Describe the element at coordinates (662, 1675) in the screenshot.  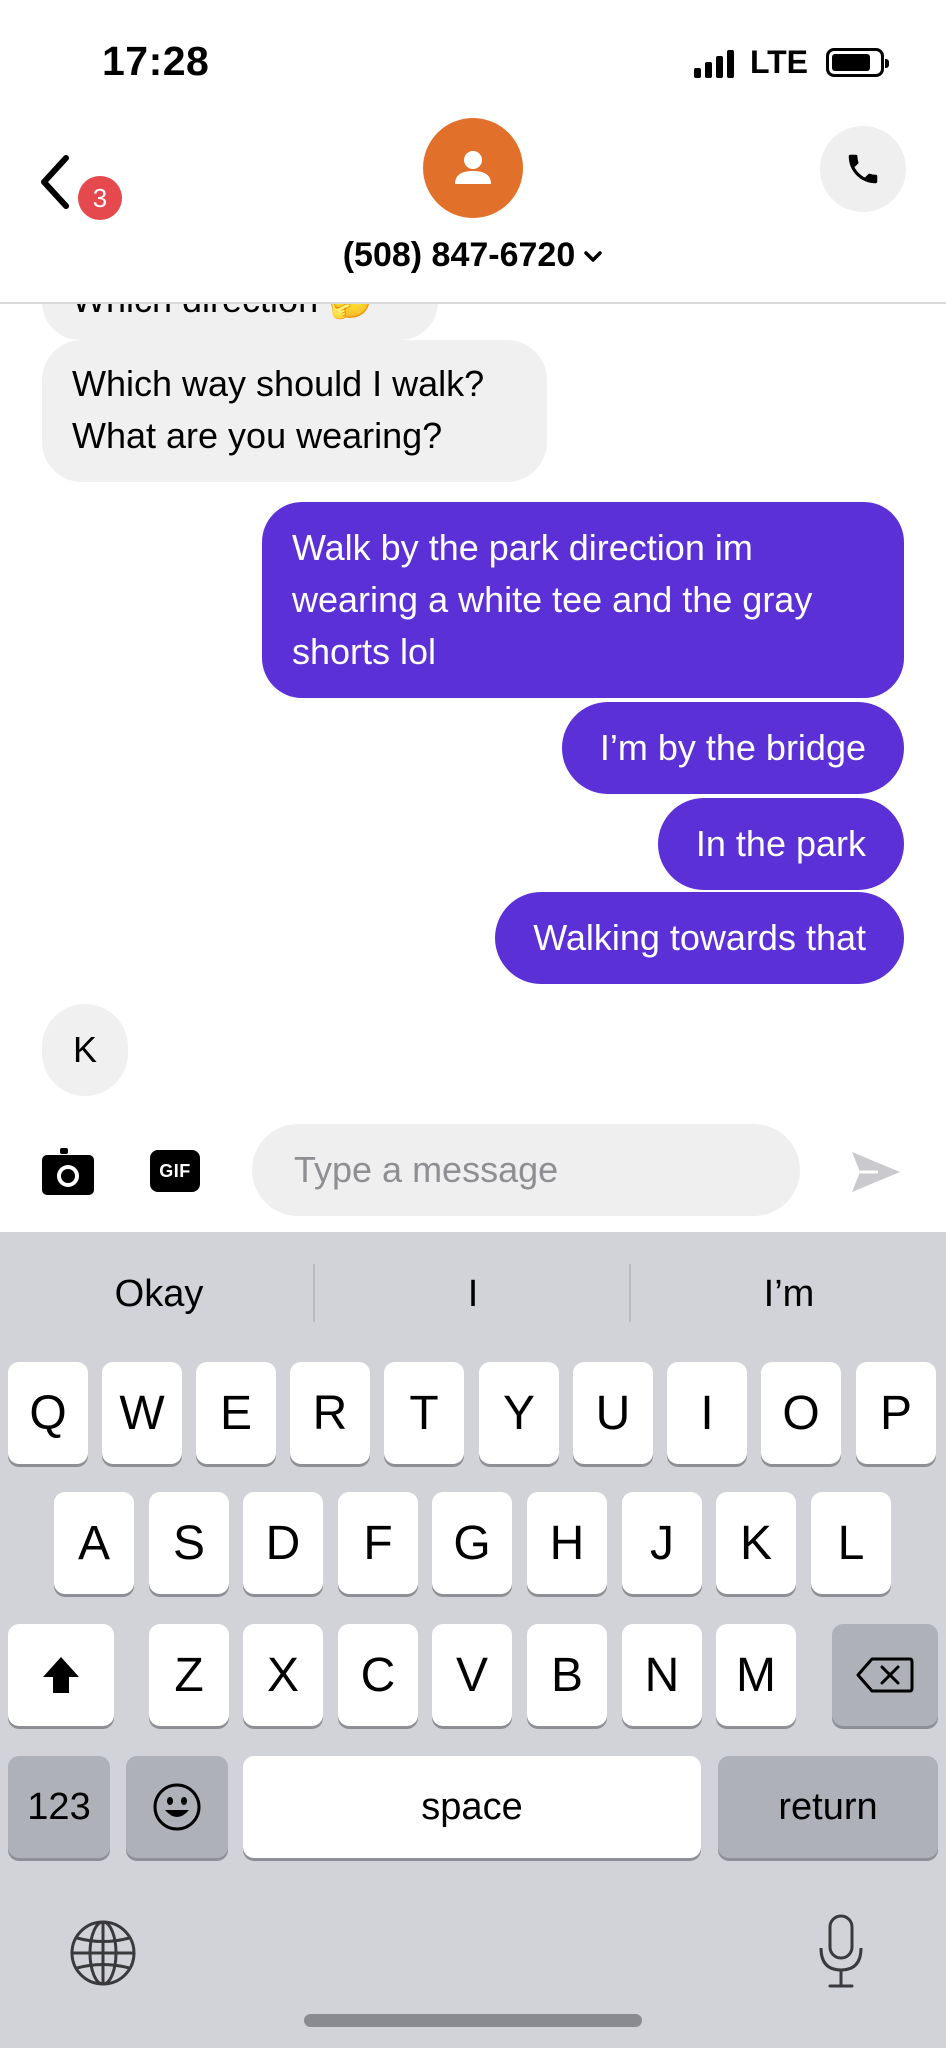
I see `key-n: N` at that location.